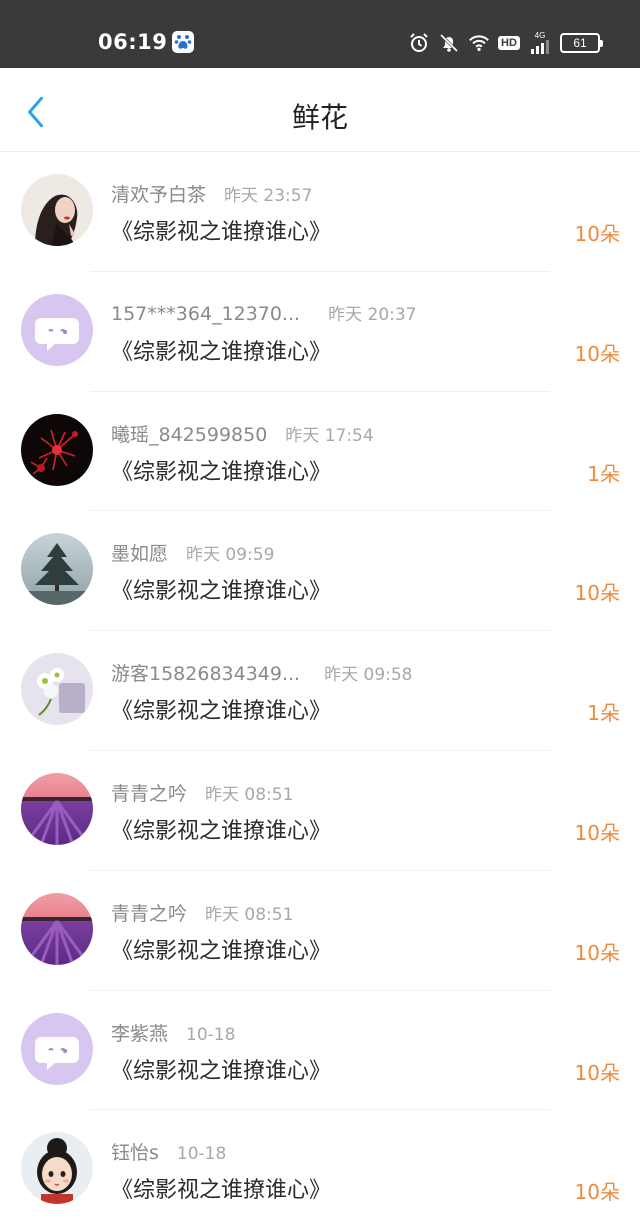 The width and height of the screenshot is (640, 1223). Describe the element at coordinates (57, 449) in the screenshot. I see `red-flower-avatar` at that location.